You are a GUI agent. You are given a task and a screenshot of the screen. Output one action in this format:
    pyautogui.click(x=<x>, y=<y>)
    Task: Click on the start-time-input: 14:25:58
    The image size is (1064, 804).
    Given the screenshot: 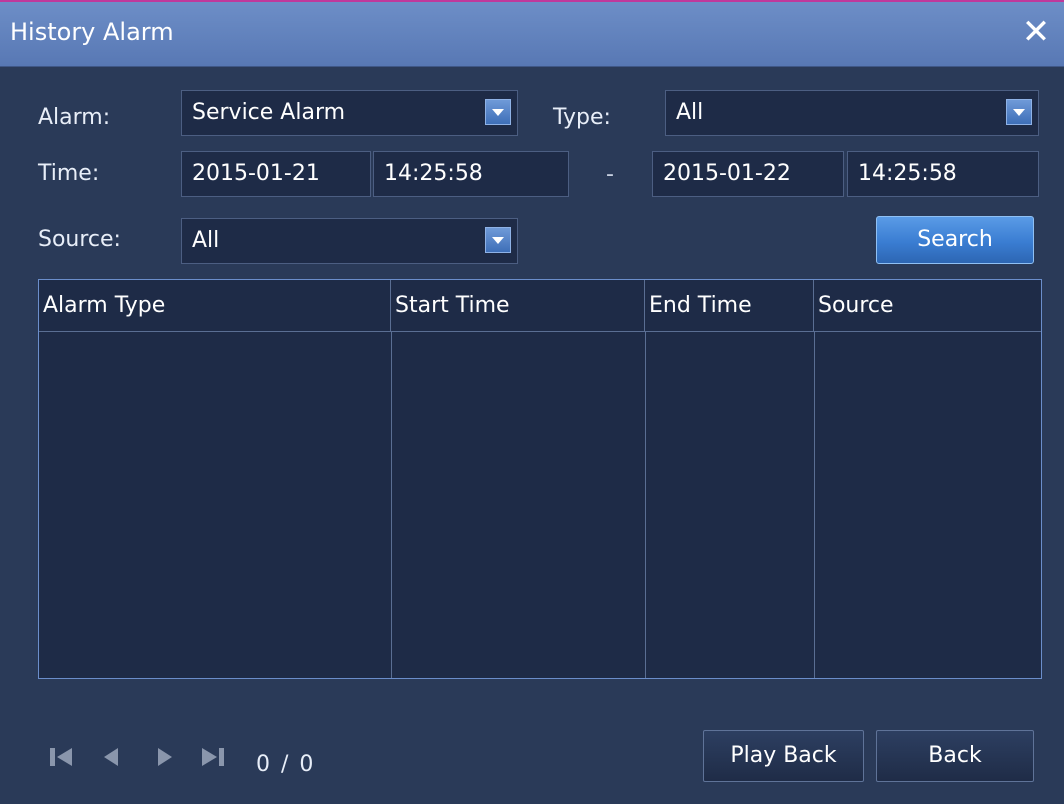 What is the action you would take?
    pyautogui.click(x=471, y=174)
    